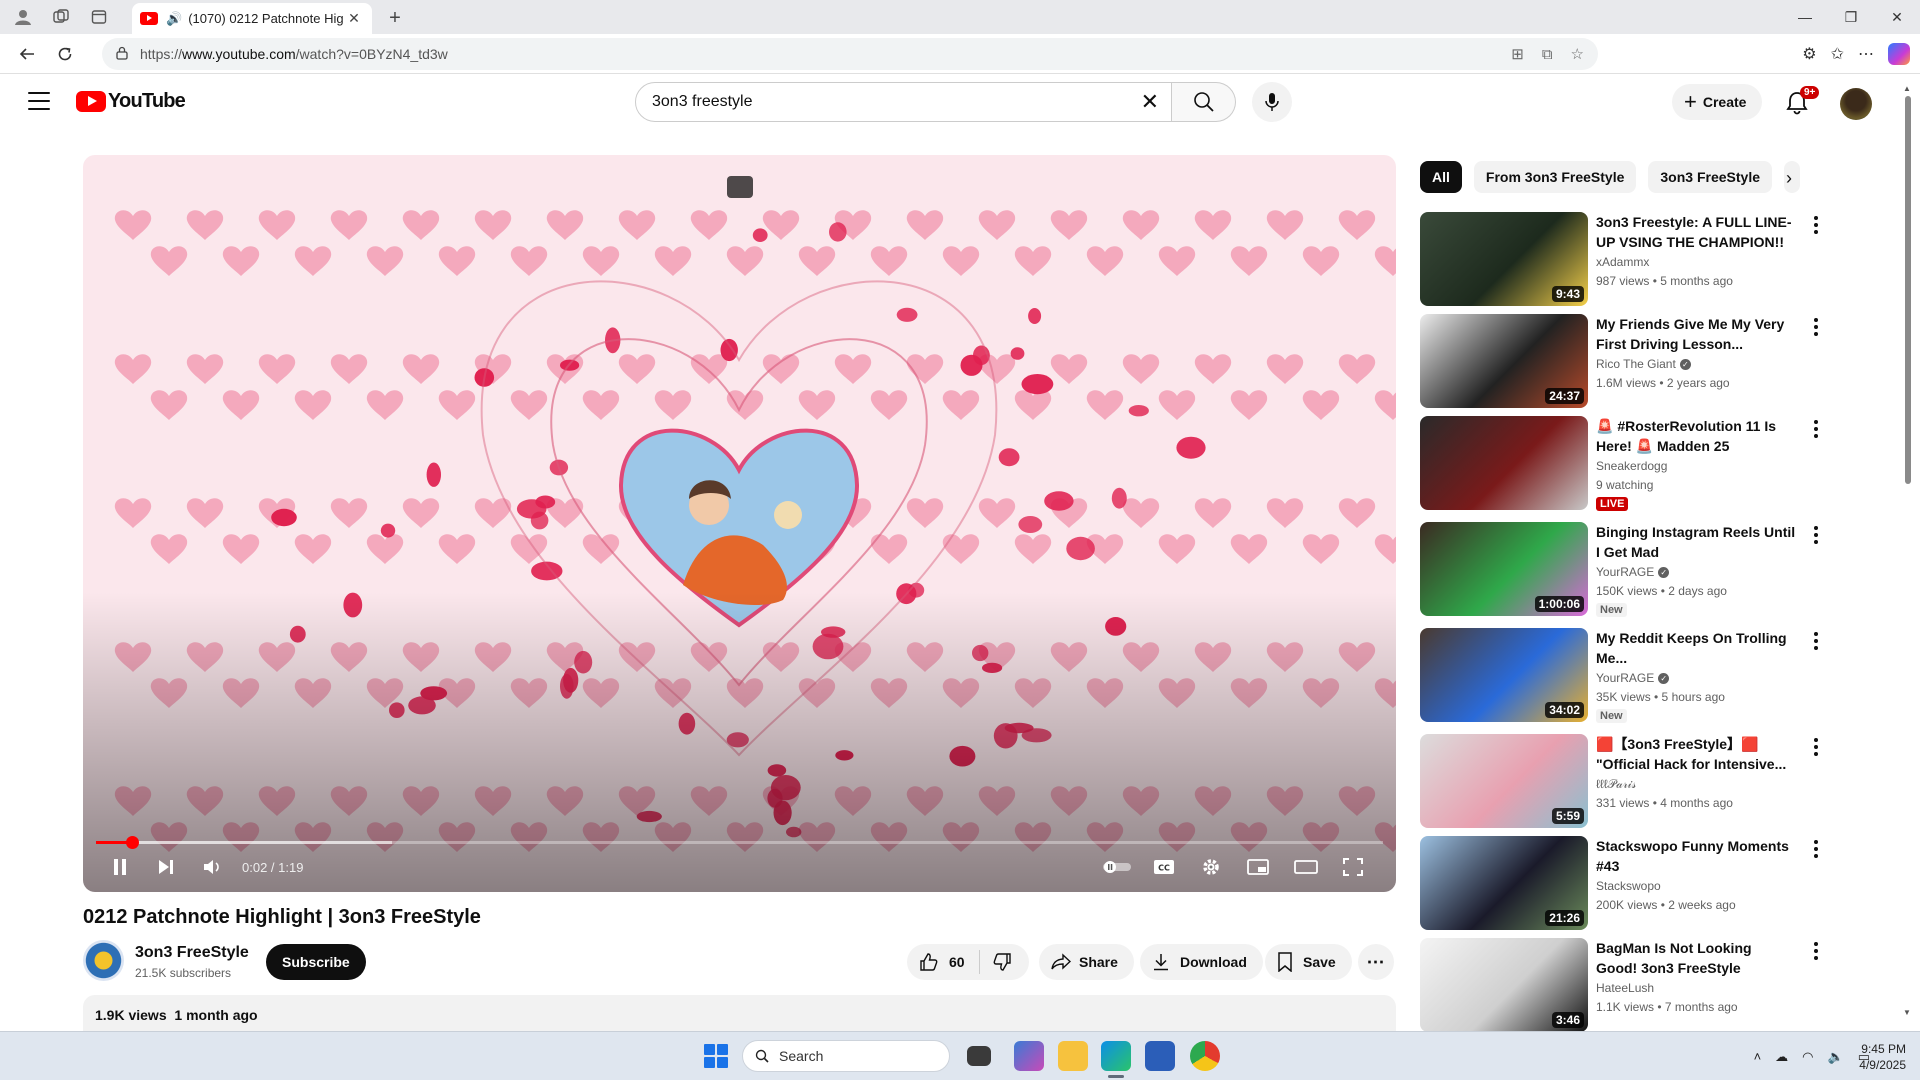 The height and width of the screenshot is (1080, 1920). I want to click on autoplay-toggle, so click(1117, 867).